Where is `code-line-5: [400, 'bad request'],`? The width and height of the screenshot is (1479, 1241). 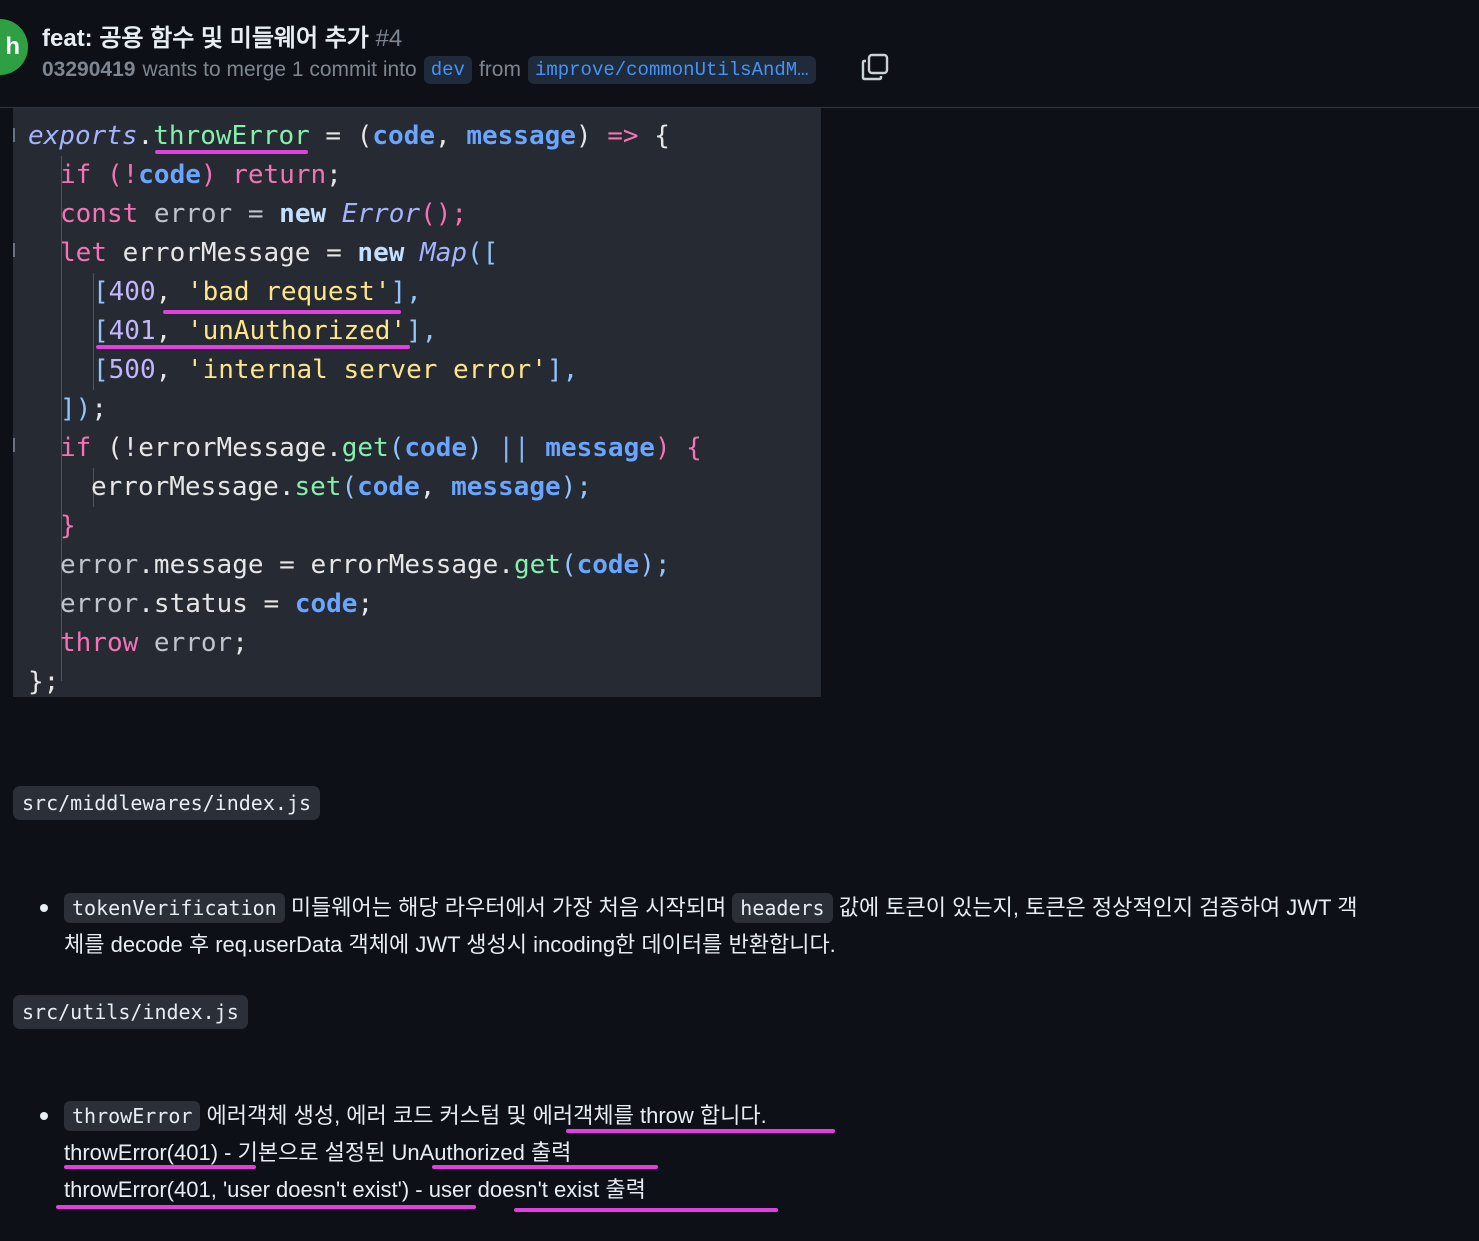
code-line-5: [400, 'bad request'], is located at coordinates (257, 292).